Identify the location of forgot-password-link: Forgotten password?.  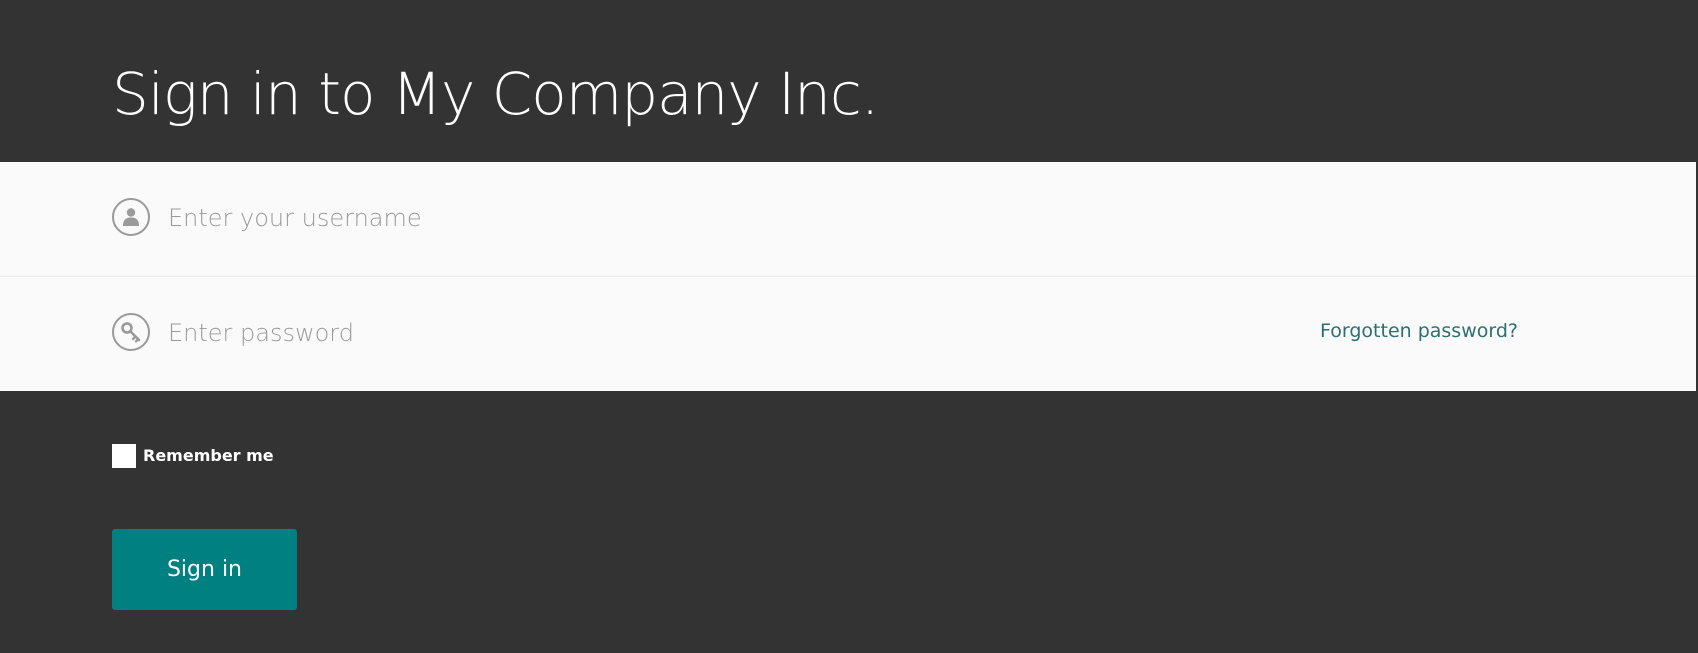
(1419, 331).